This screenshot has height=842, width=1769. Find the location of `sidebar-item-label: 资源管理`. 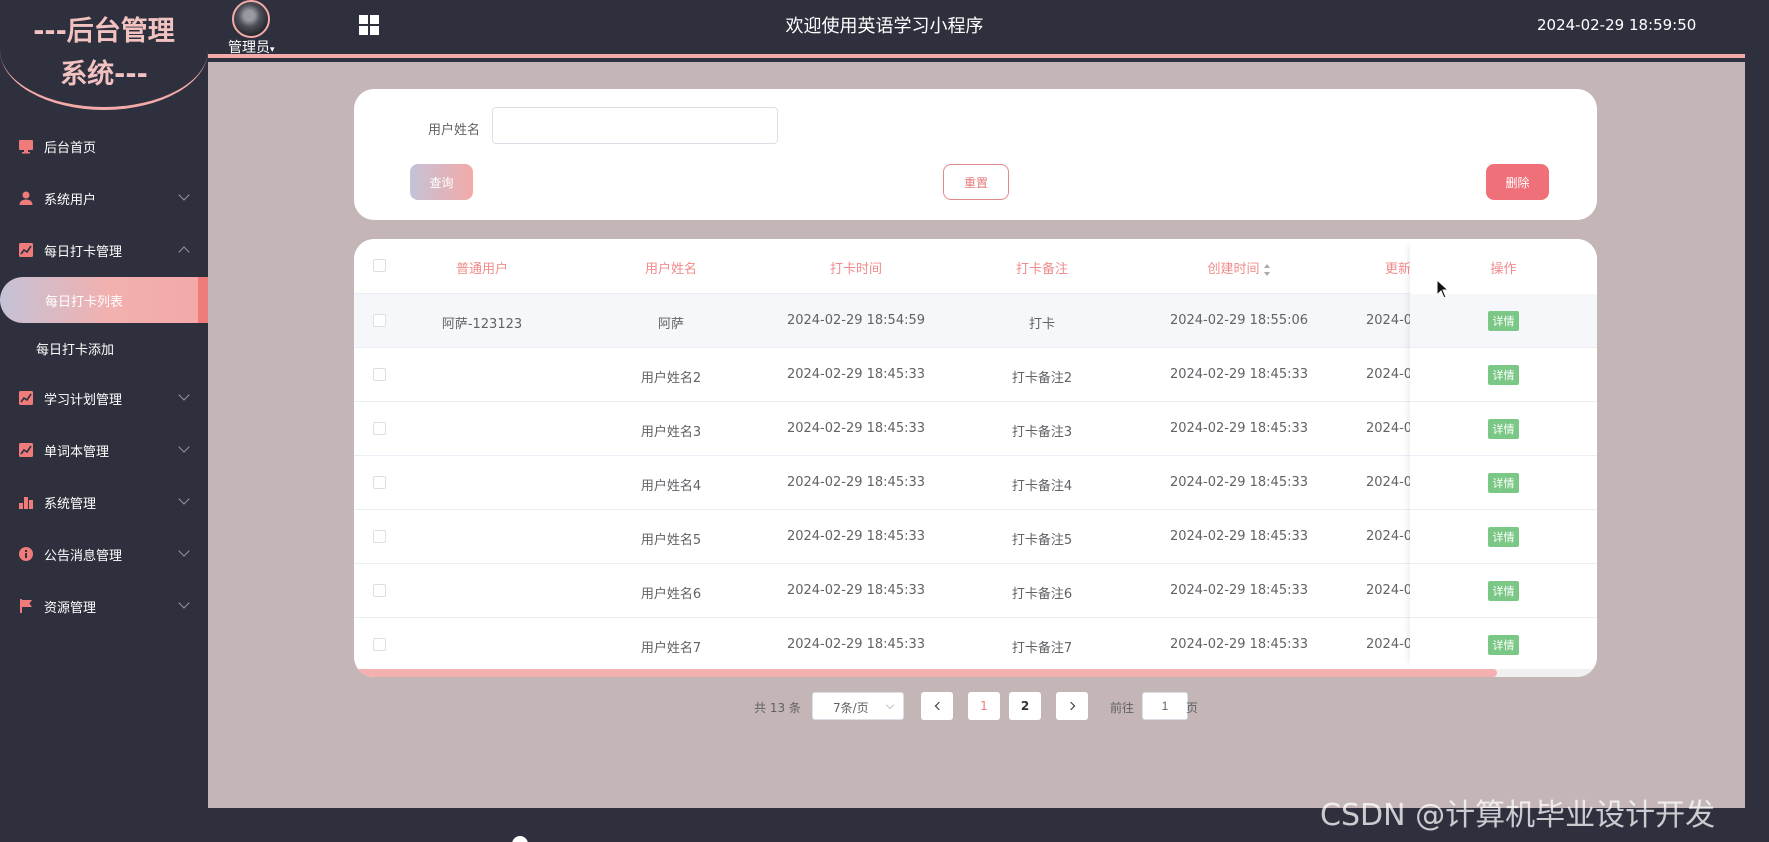

sidebar-item-label: 资源管理 is located at coordinates (70, 608).